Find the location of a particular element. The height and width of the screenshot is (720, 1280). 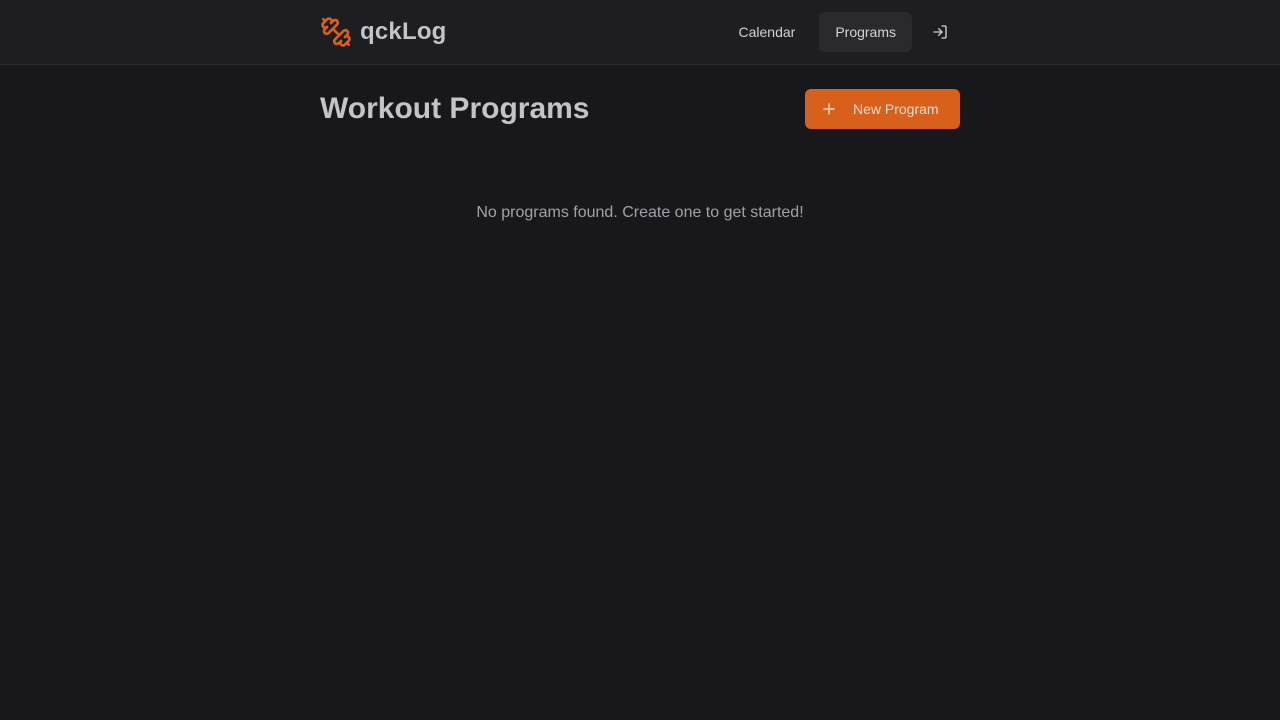

page-title: Workout Programs is located at coordinates (455, 108).